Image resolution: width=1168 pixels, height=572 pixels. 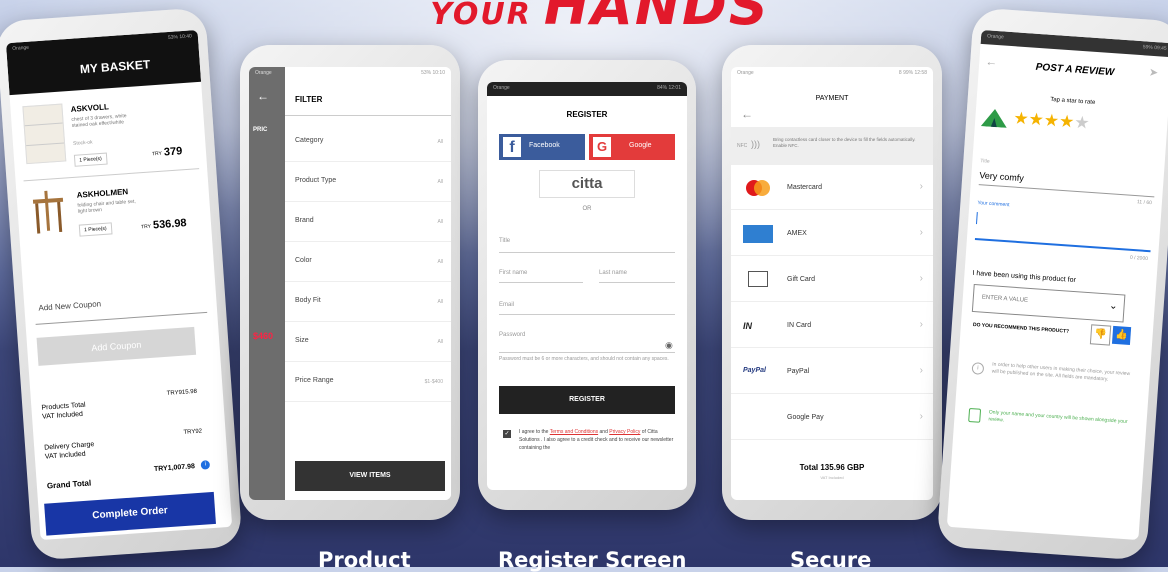 I want to click on item-name: ASKHOLMEN, so click(x=102, y=193).